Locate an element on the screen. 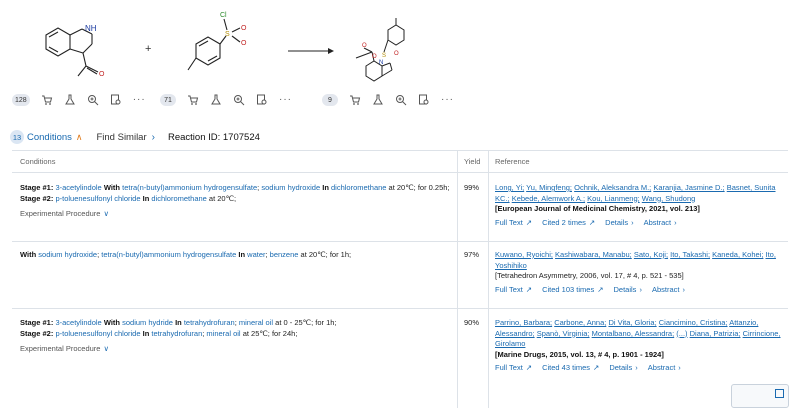  cited-by-link: Cited 2 times ↗ is located at coordinates (568, 223).